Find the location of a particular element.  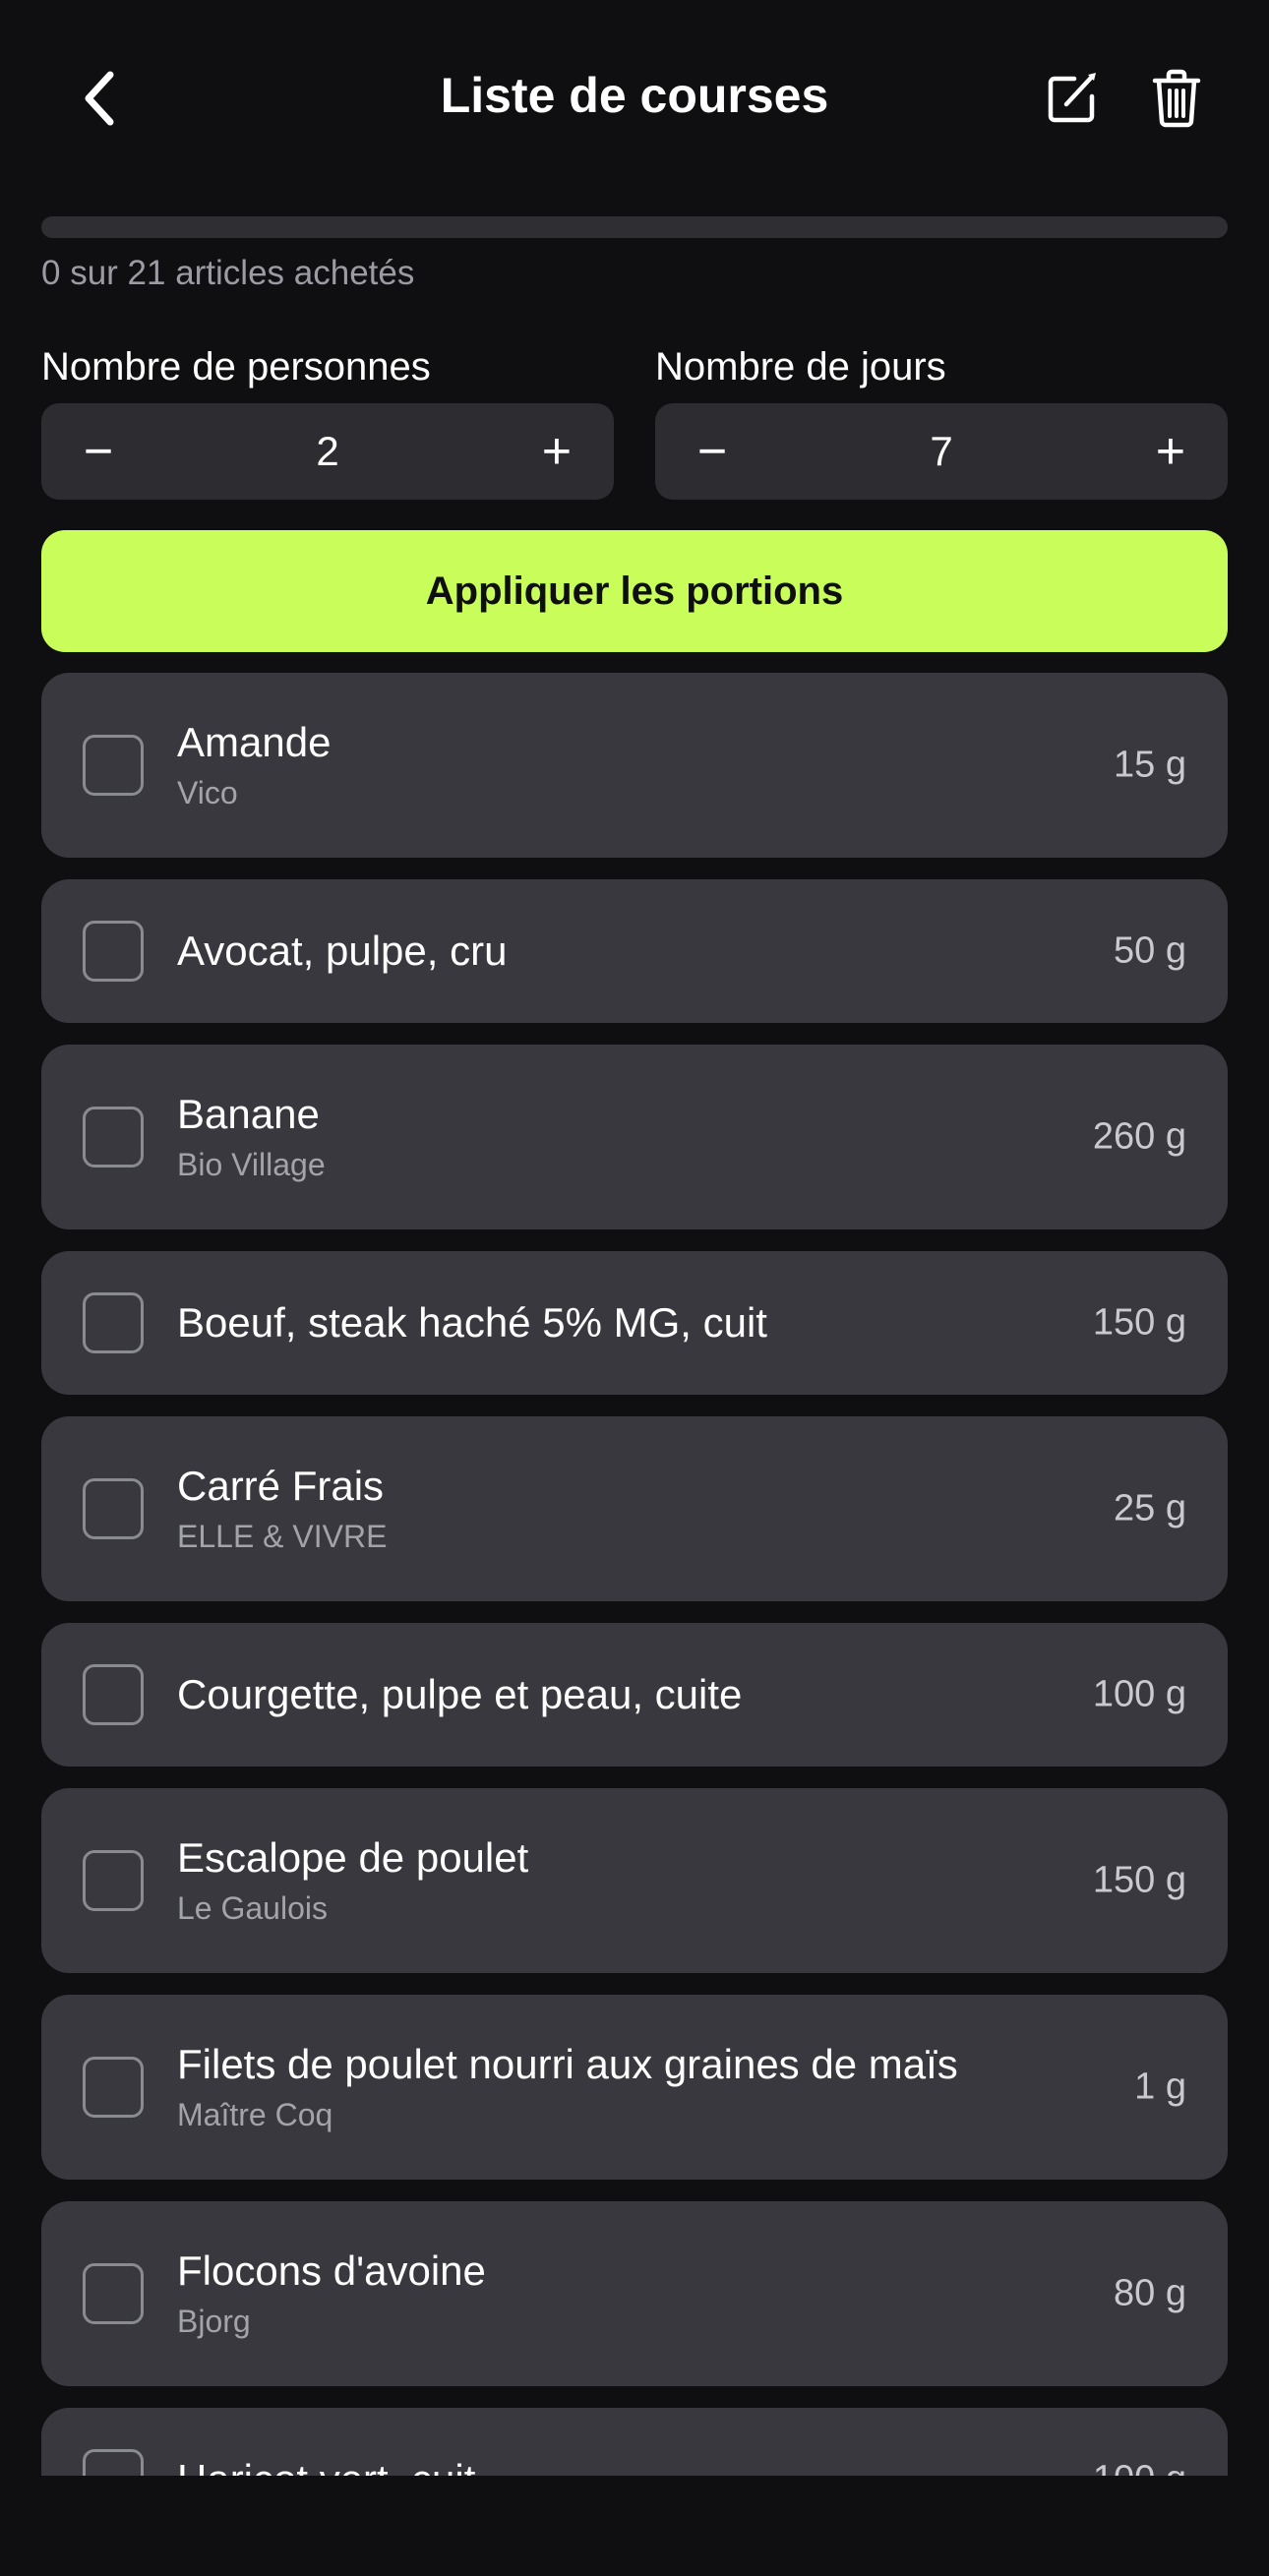

item-quantity: 50 g is located at coordinates (1150, 951).